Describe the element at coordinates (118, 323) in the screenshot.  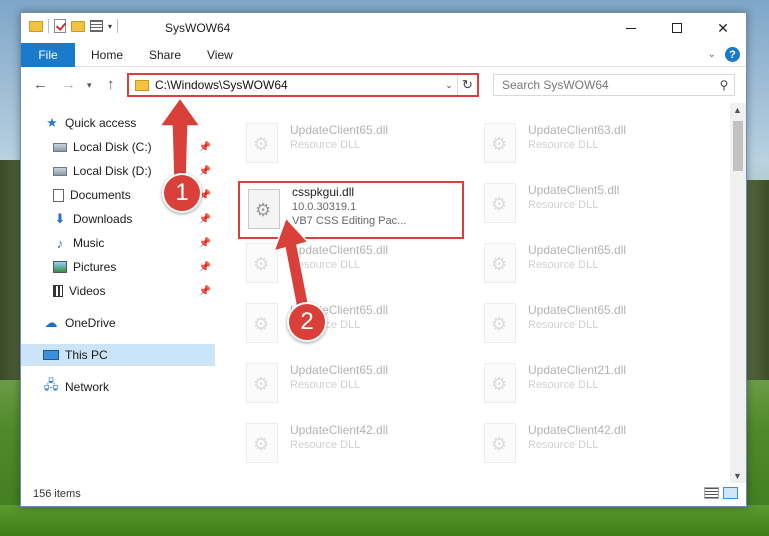
I see `sidebar-item-onedrive: ☁ OneDrive` at that location.